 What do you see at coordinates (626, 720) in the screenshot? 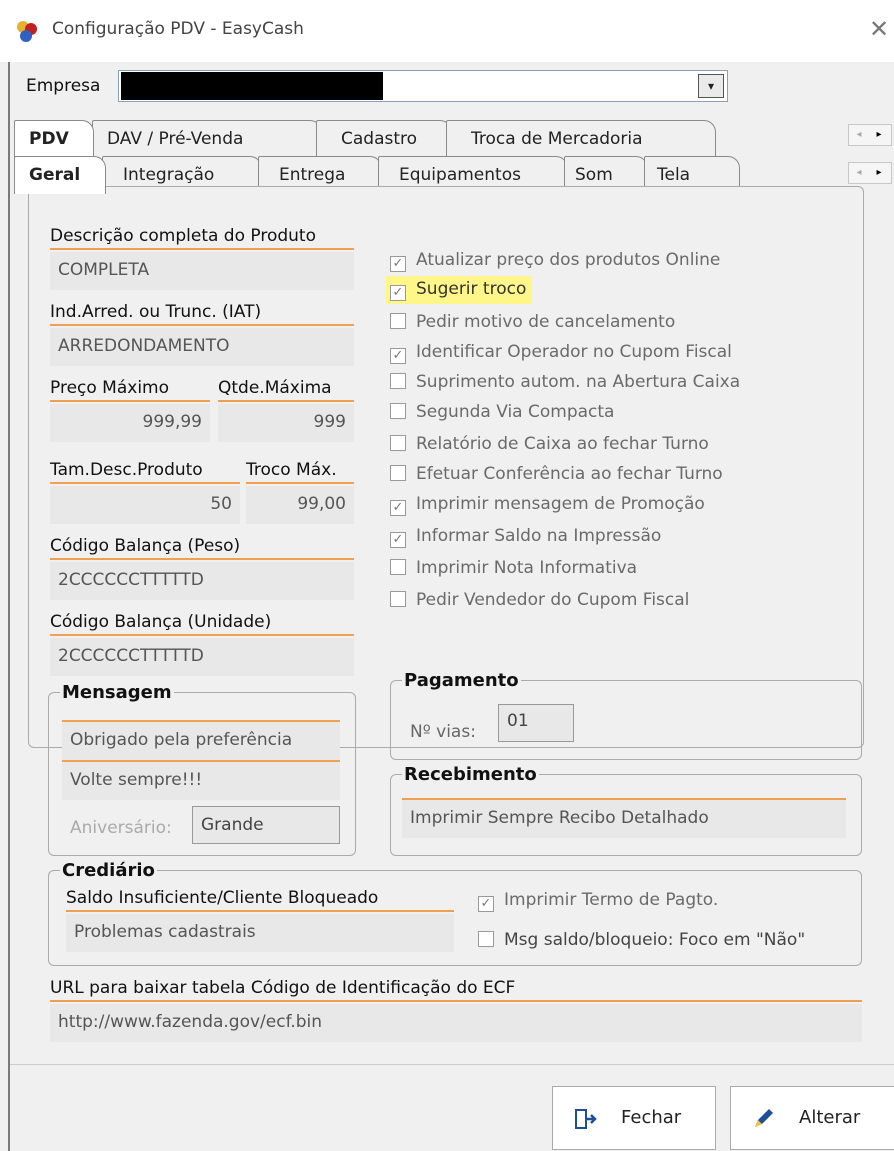
I see `pagamento-group` at bounding box center [626, 720].